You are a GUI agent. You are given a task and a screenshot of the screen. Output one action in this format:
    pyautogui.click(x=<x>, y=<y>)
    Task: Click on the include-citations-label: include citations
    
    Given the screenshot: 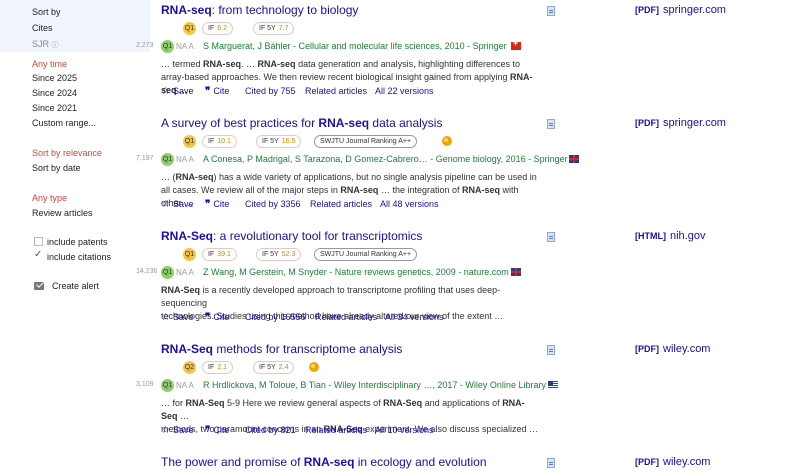 What is the action you would take?
    pyautogui.click(x=79, y=257)
    